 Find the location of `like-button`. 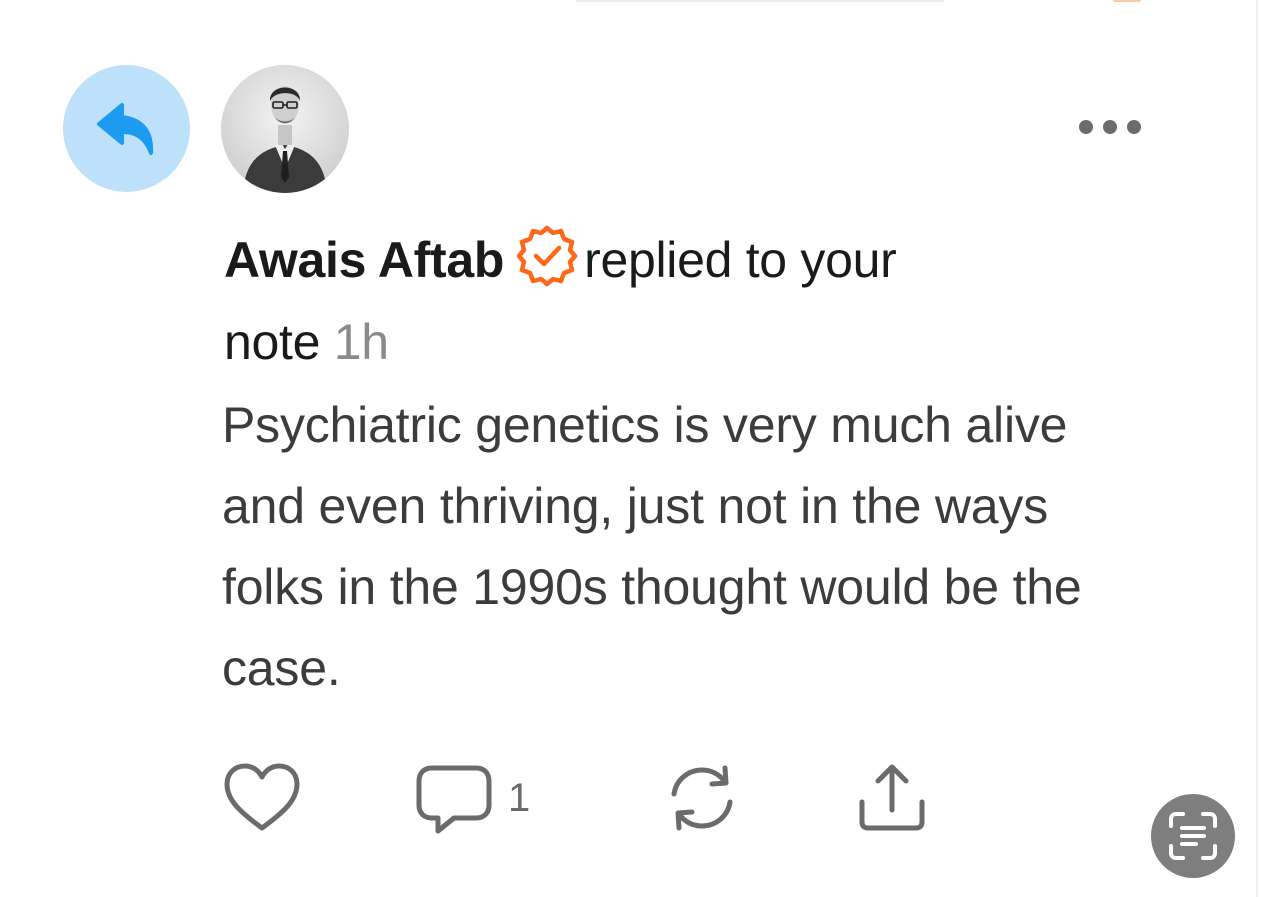

like-button is located at coordinates (262, 798).